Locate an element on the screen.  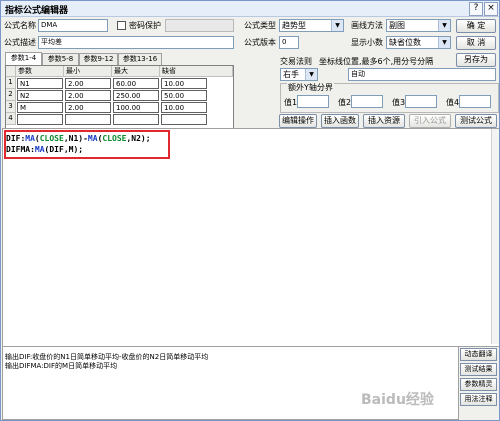
axis-value-label: 值1 is located at coordinates (291, 102).